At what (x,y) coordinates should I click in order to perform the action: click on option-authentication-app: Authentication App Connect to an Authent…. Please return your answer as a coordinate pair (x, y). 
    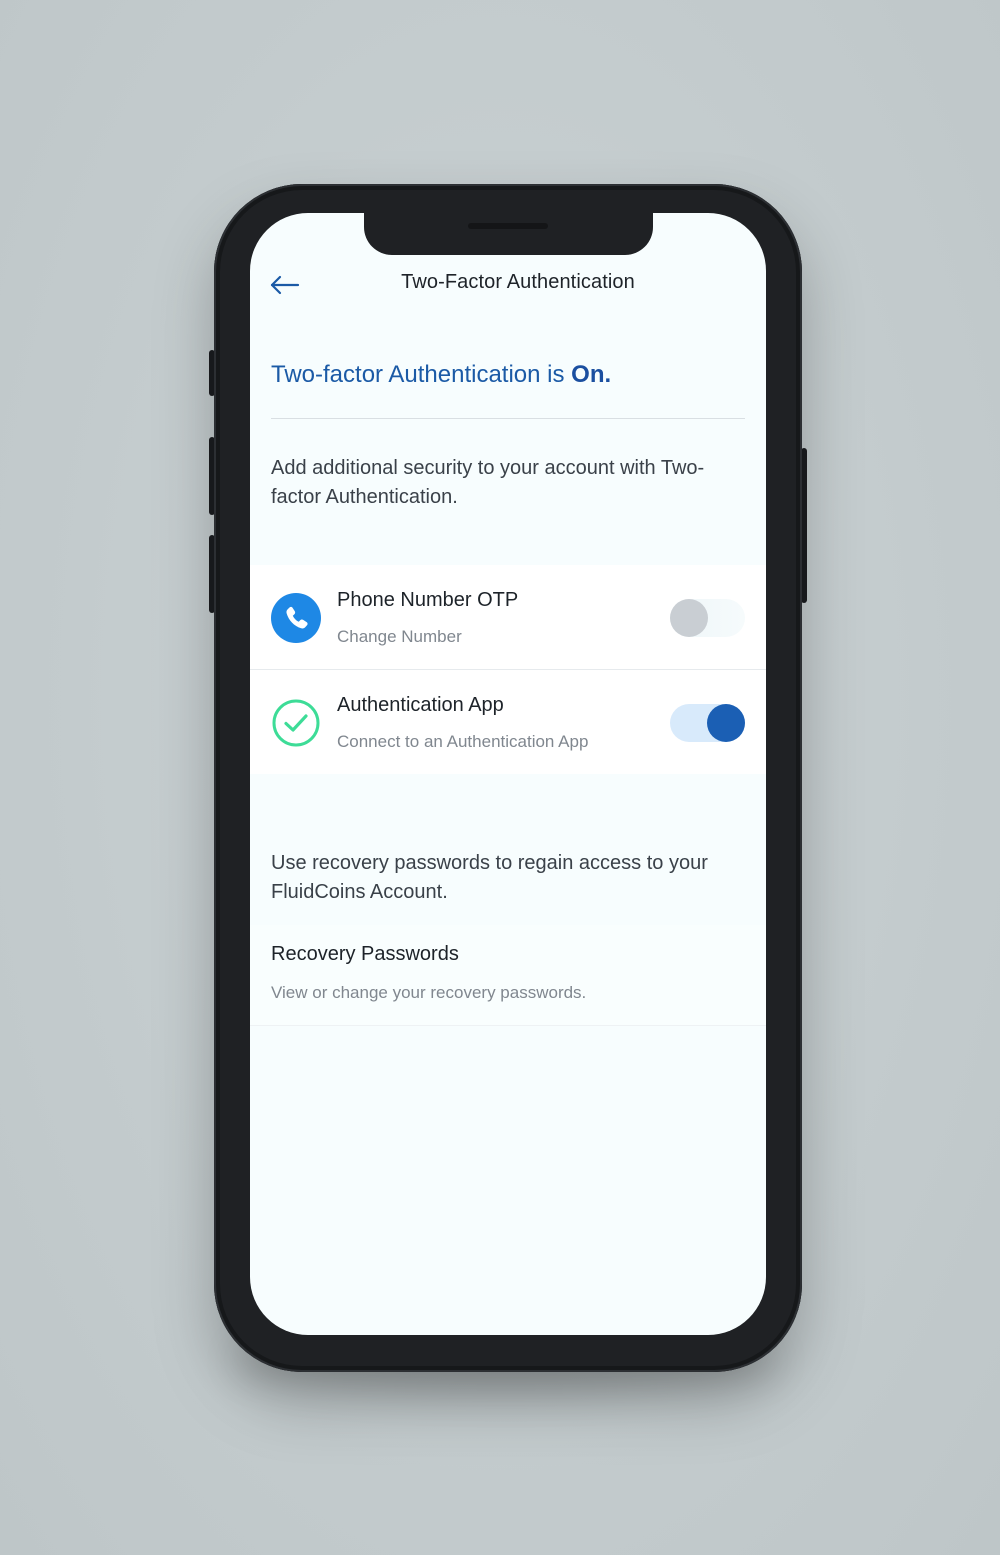
    Looking at the image, I should click on (508, 721).